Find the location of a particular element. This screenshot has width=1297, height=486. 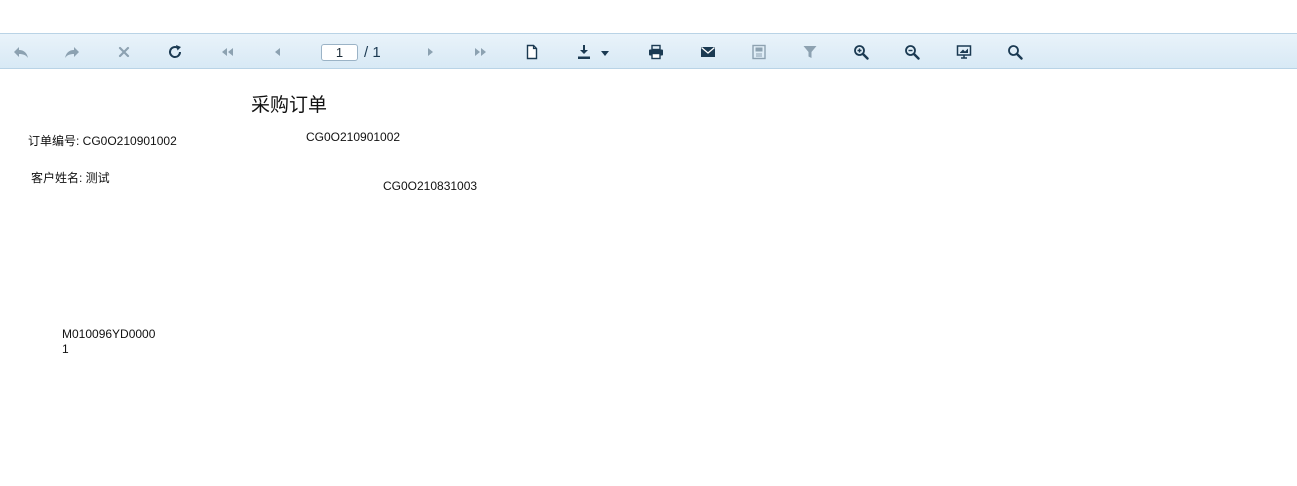

first-page-icon is located at coordinates (227, 52).